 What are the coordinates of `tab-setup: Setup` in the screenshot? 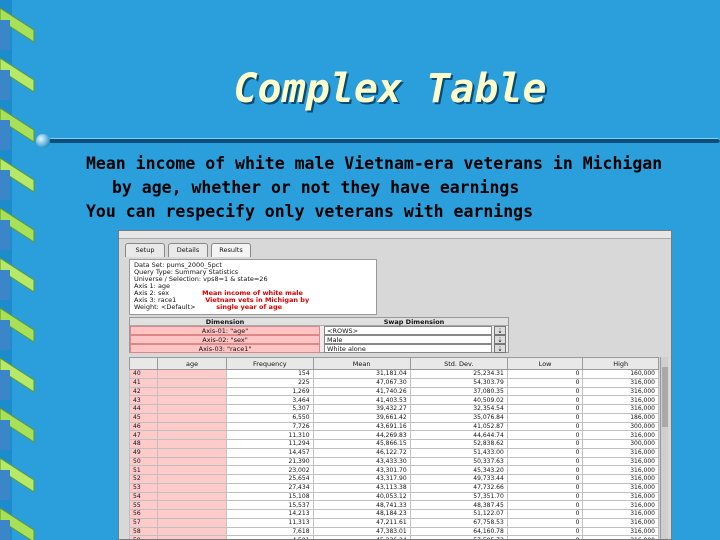 It's located at (145, 250).